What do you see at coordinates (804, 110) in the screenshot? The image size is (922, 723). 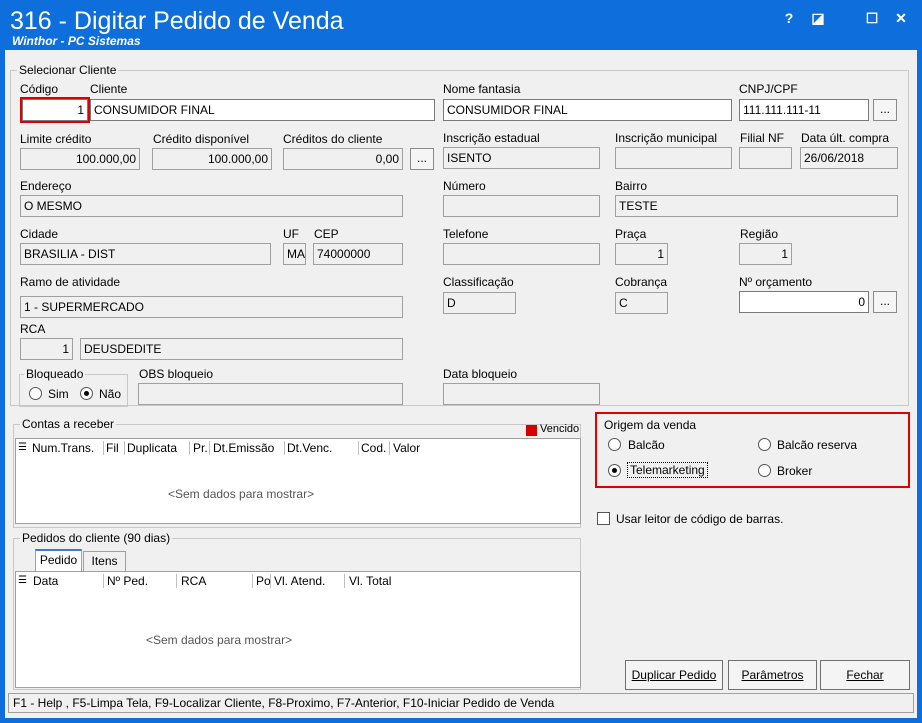 I see `cnpj-input: 111.111.111-11` at bounding box center [804, 110].